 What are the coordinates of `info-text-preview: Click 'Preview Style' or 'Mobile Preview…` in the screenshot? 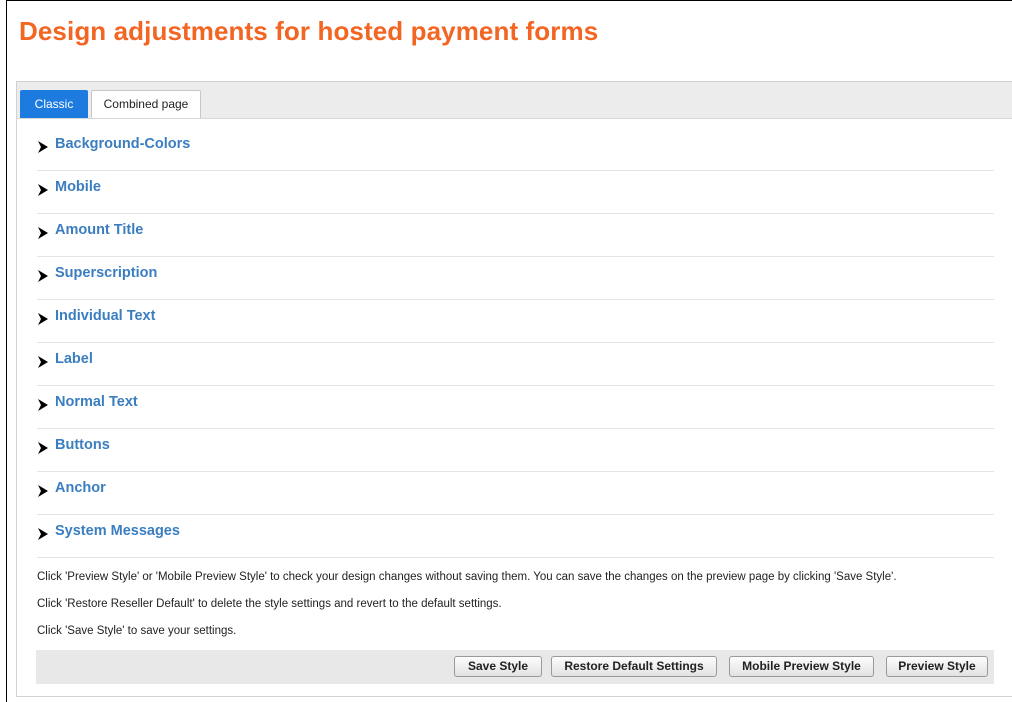 It's located at (467, 577).